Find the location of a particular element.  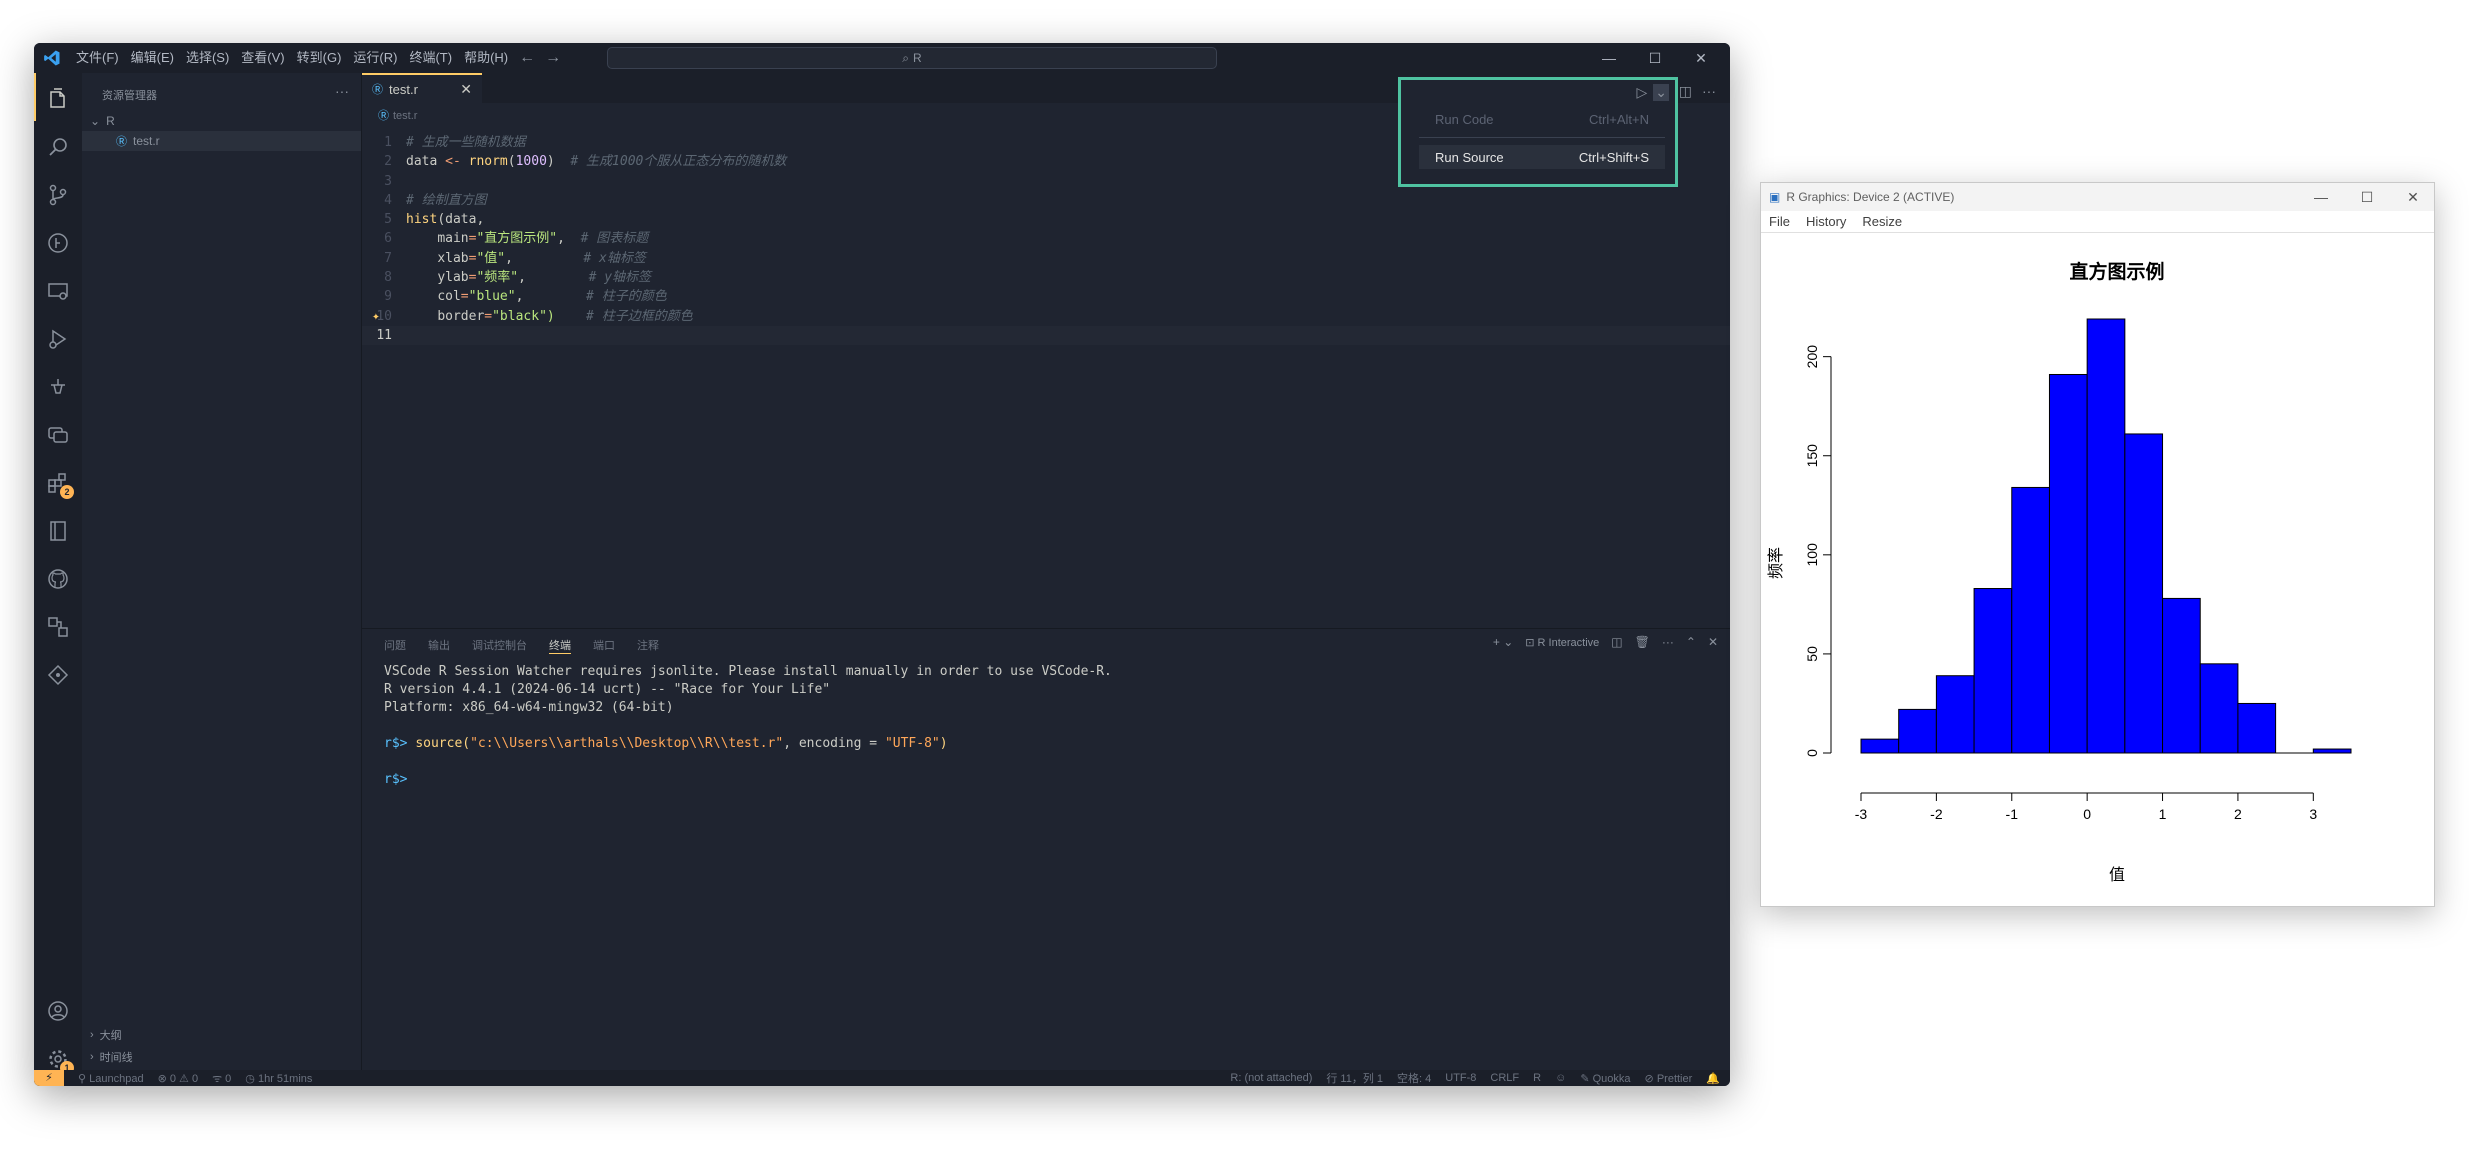

antenna-icon: ᯤ is located at coordinates (217, 1078).